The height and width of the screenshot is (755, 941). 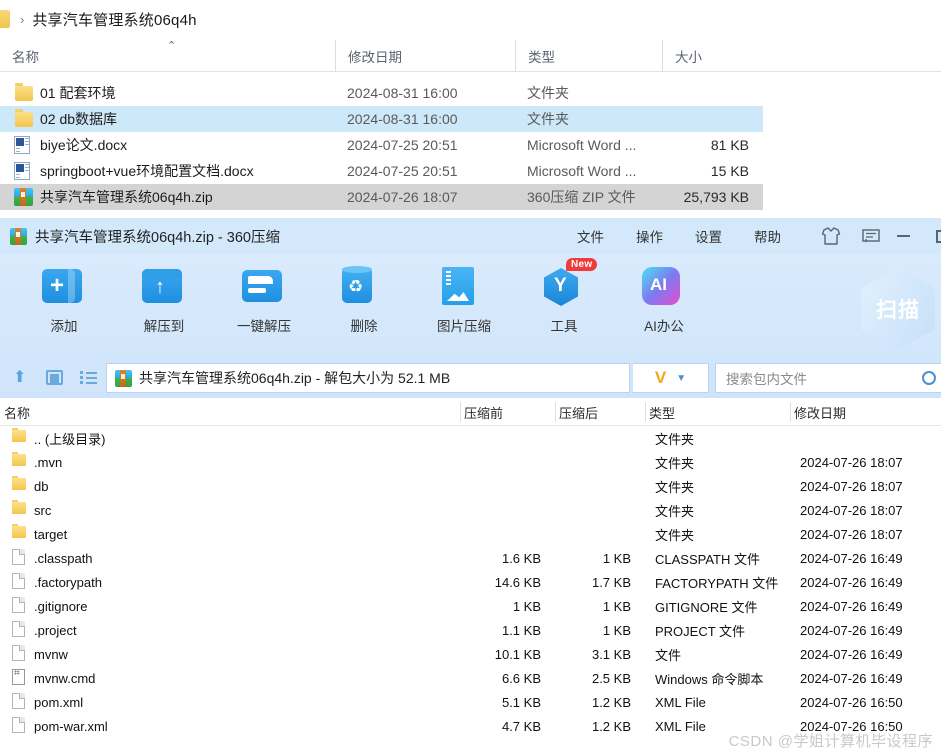 What do you see at coordinates (706, 607) in the screenshot?
I see `cell-type: GITIGNORE 文件` at bounding box center [706, 607].